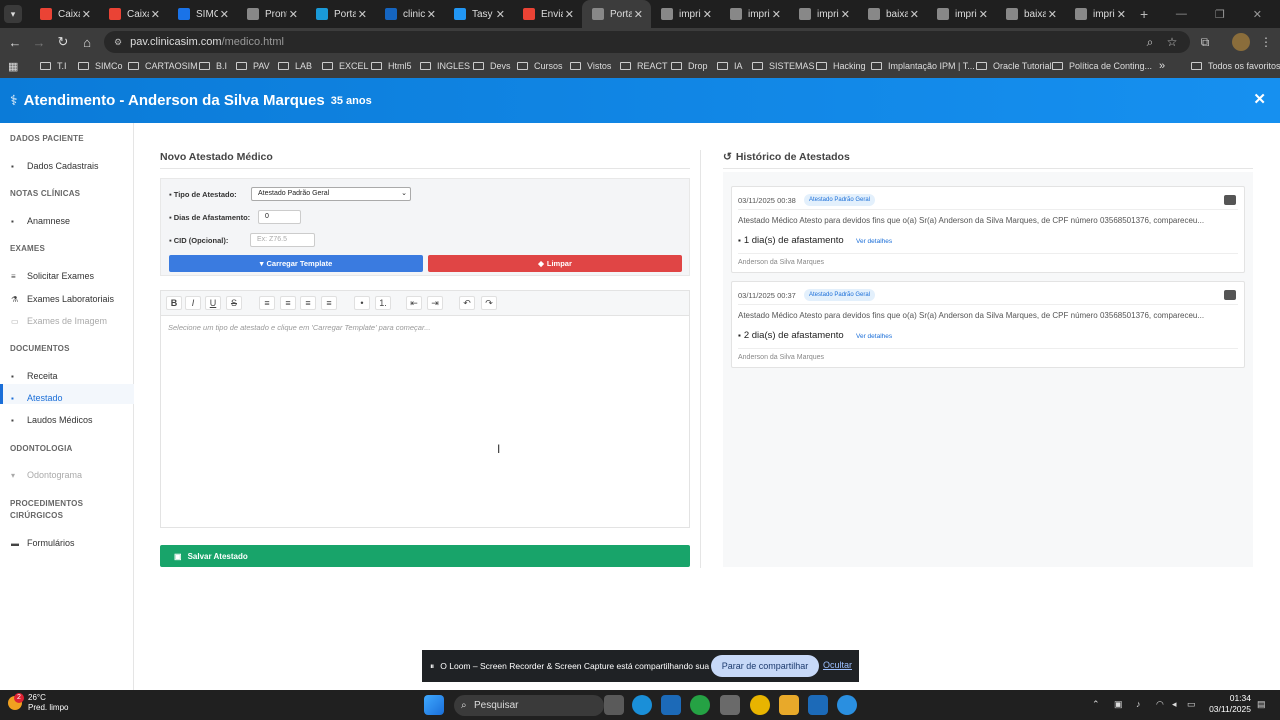 The width and height of the screenshot is (1280, 720). What do you see at coordinates (765, 666) in the screenshot?
I see `stop-sharing-button: Parar de compartilhar` at bounding box center [765, 666].